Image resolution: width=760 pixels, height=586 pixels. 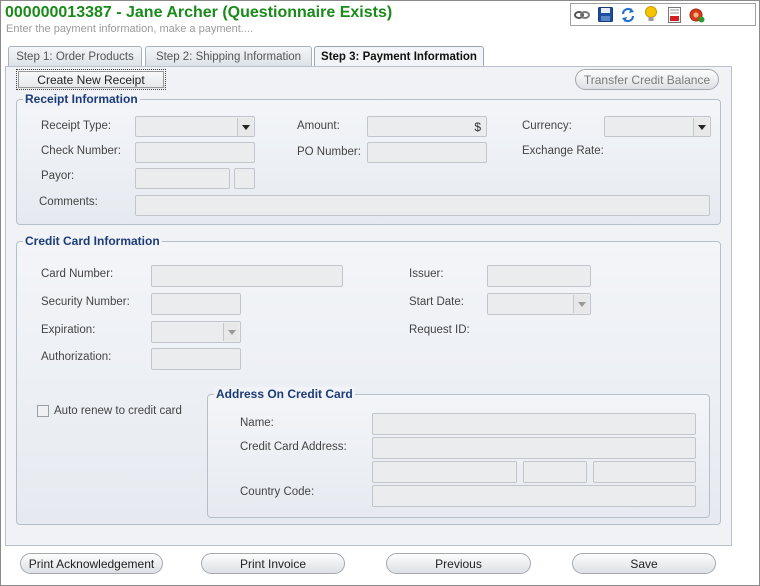 I want to click on comments-label: Comments:, so click(x=68, y=202).